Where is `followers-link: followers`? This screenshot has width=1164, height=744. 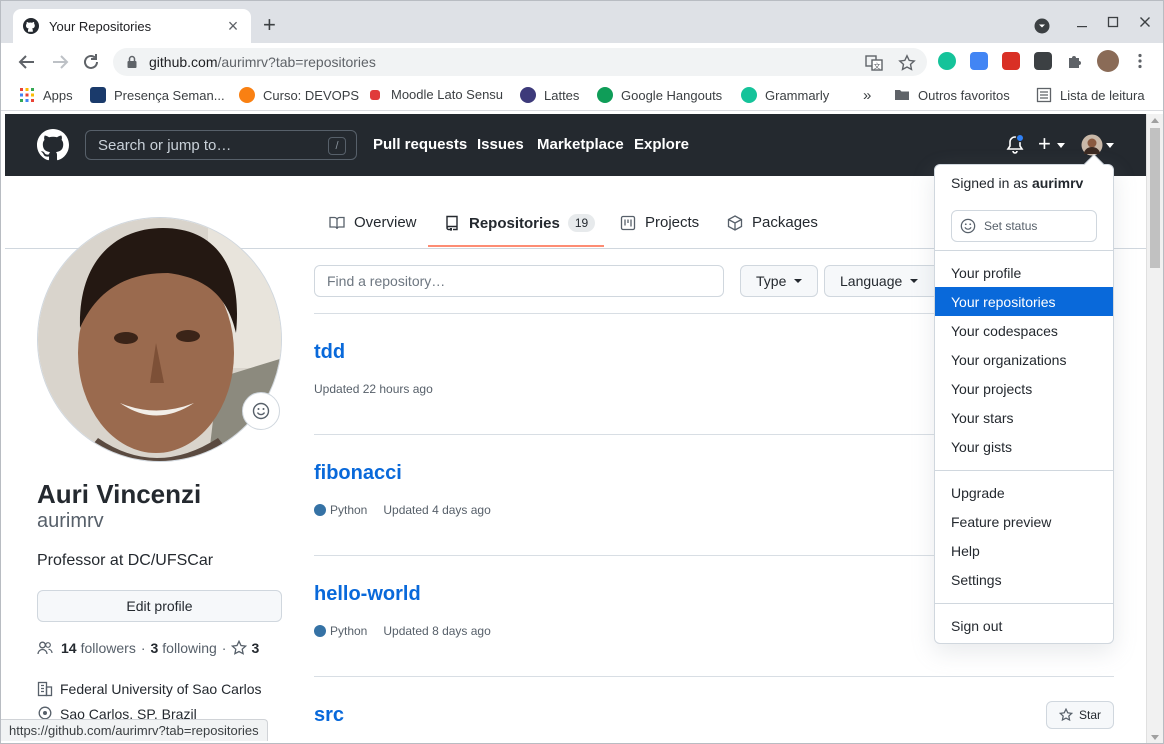 followers-link: followers is located at coordinates (108, 648).